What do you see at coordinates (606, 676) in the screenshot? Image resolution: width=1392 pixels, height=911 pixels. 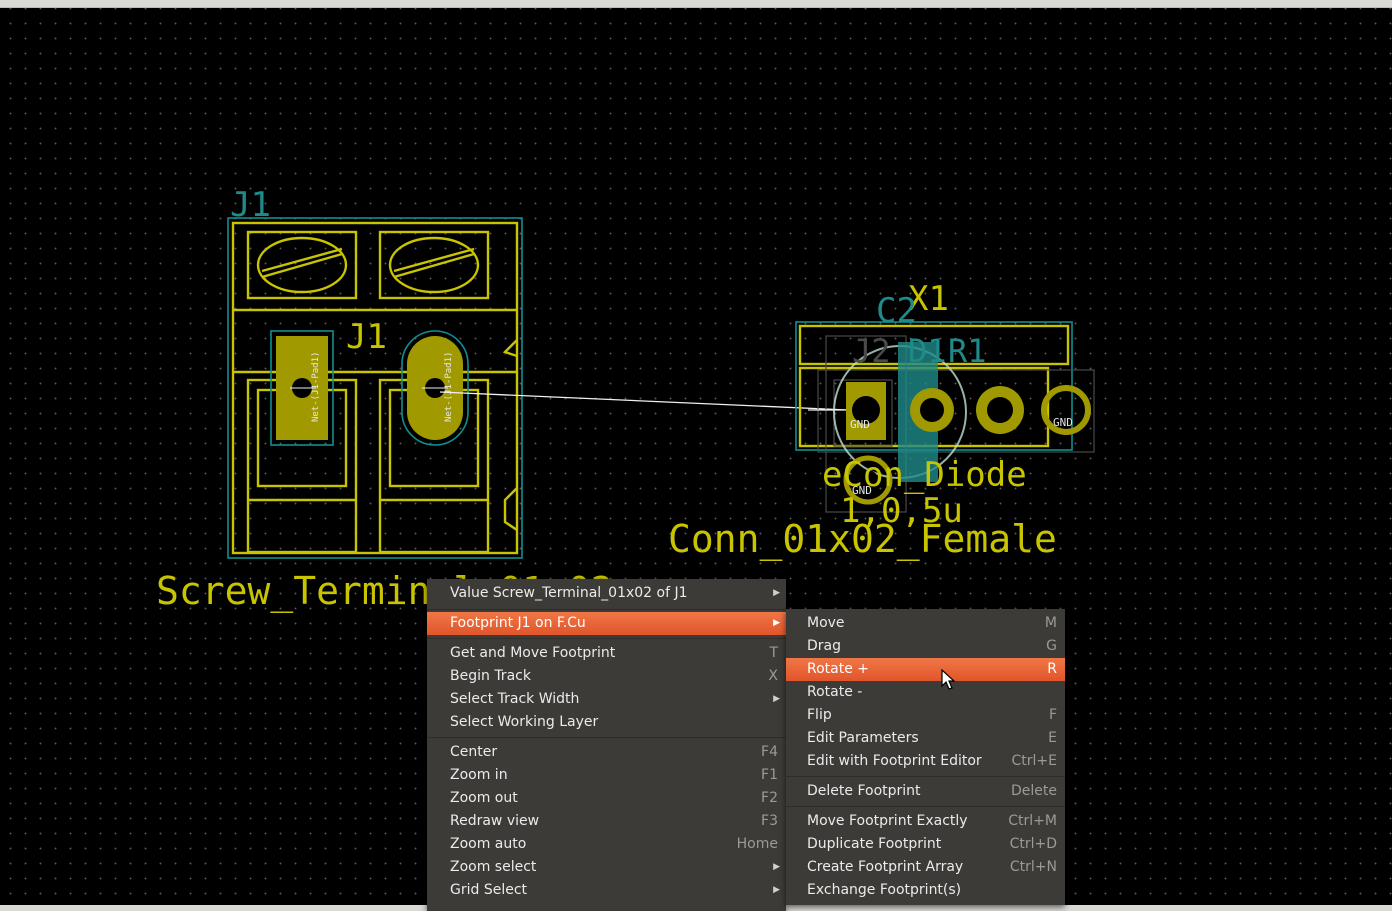 I see `menu-item-begin-track: Begin Track X` at bounding box center [606, 676].